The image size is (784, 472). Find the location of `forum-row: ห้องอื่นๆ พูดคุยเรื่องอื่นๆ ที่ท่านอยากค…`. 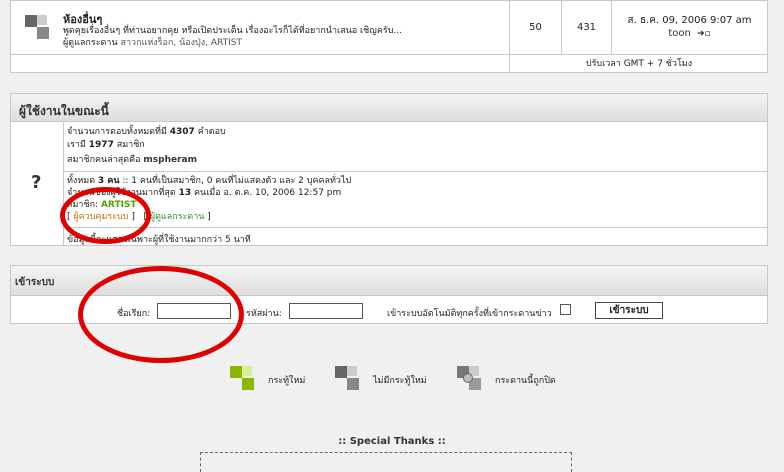

forum-row: ห้องอื่นๆ พูดคุยเรื่องอื่นๆ ที่ท่านอยากค… is located at coordinates (389, 28).